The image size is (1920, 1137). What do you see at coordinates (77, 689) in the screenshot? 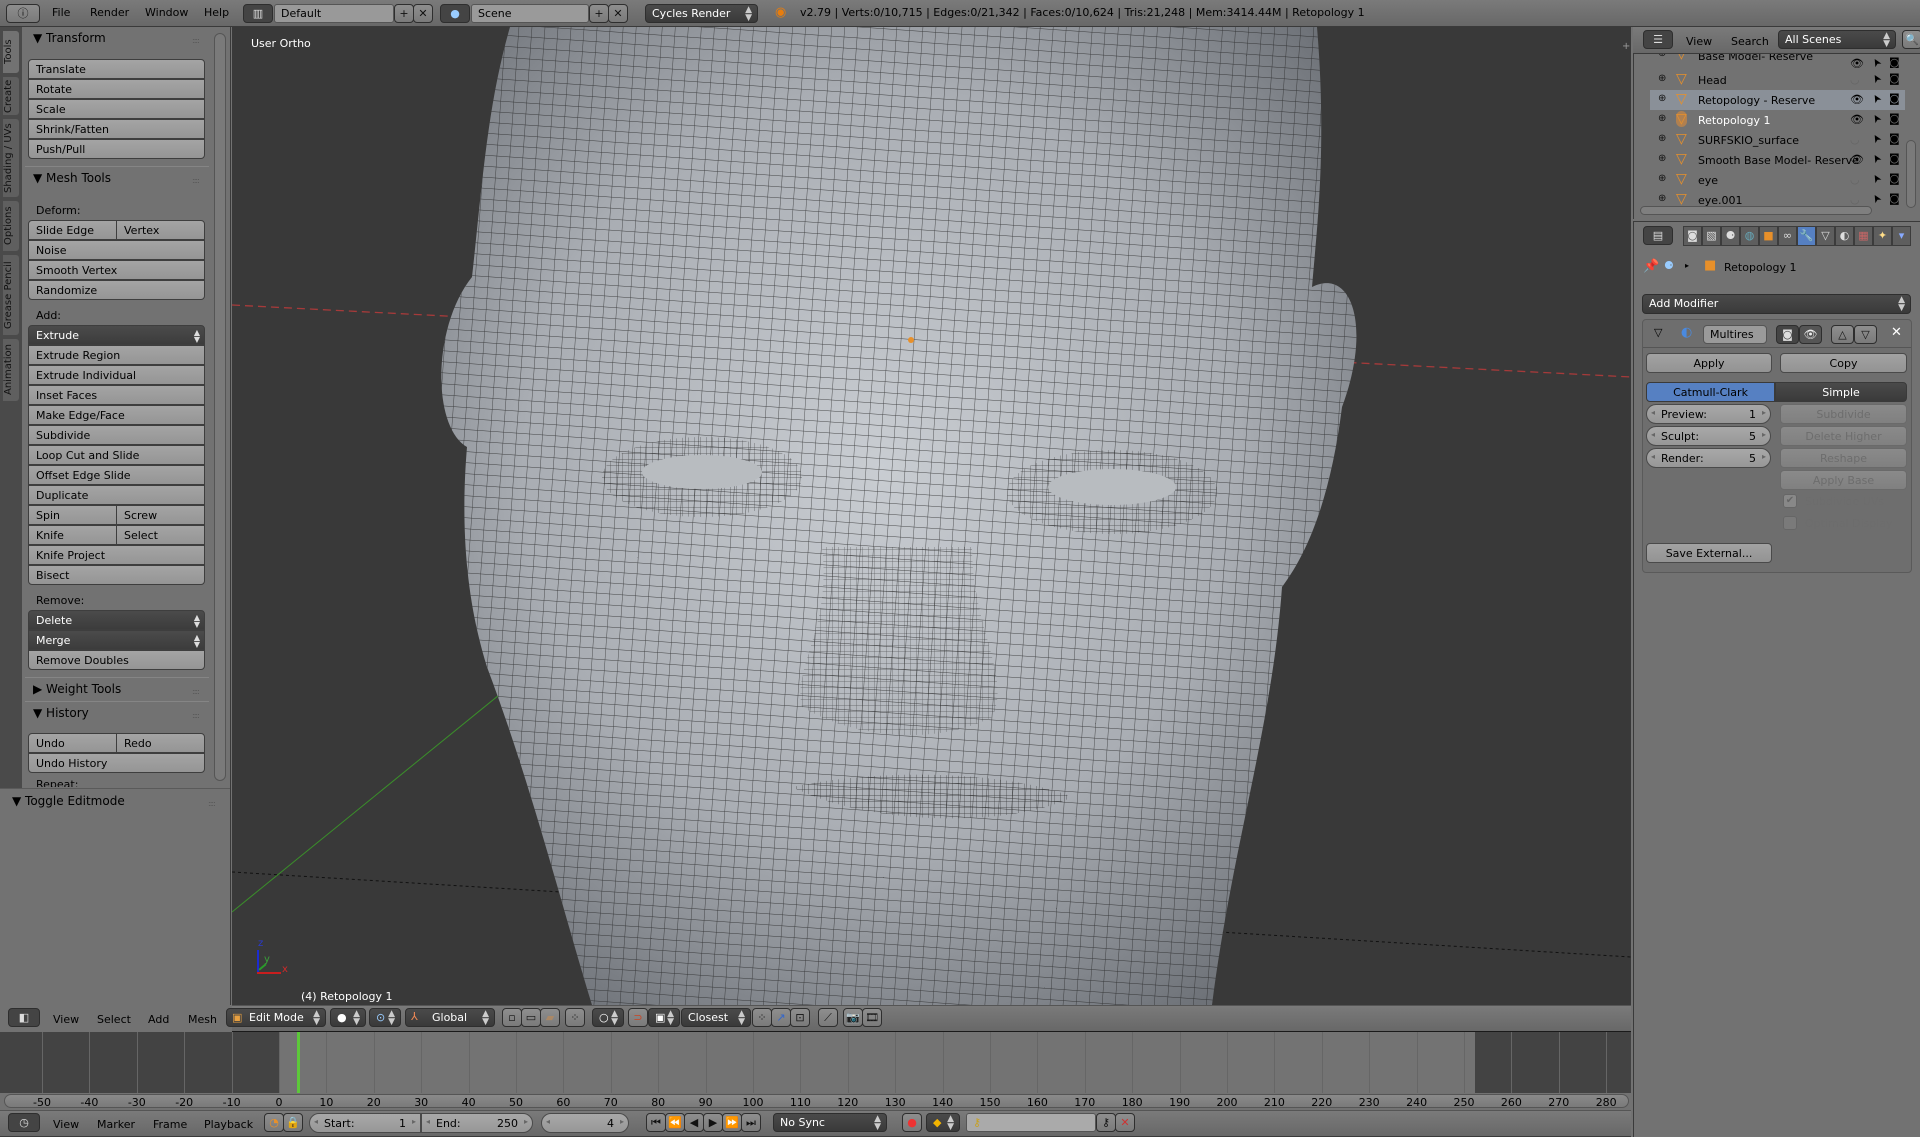
I see `weight-tools-panel-header: ▶ Weight Tools` at bounding box center [77, 689].